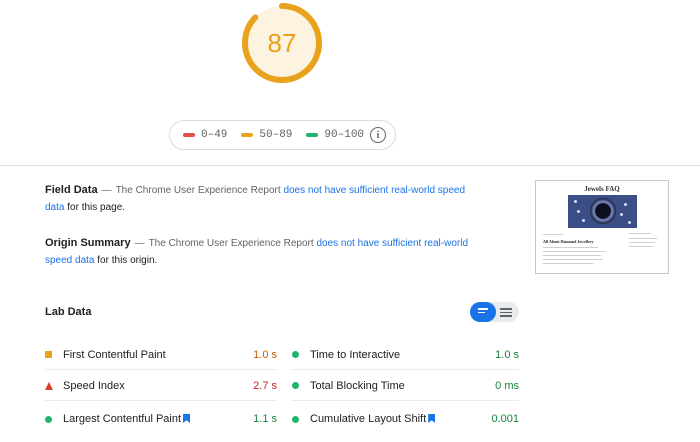  What do you see at coordinates (189, 135) in the screenshot?
I see `legend-fail-bar` at bounding box center [189, 135].